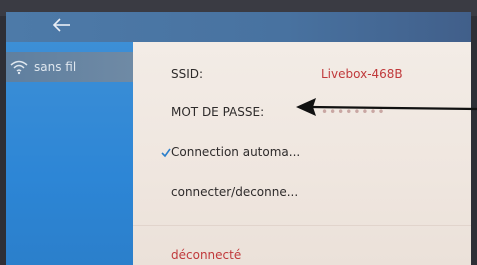 This screenshot has width=477, height=265. What do you see at coordinates (166, 153) in the screenshot?
I see `checkmark-icon` at bounding box center [166, 153].